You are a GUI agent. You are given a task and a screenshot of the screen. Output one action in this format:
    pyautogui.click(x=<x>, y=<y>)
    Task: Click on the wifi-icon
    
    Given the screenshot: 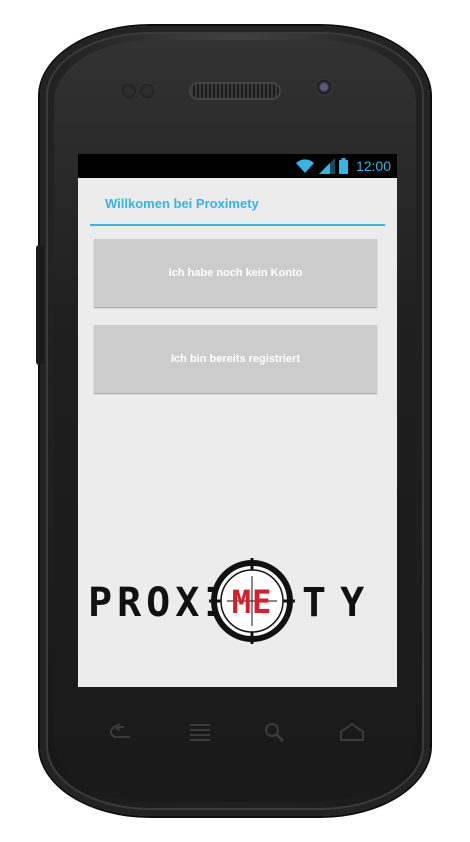 What is the action you would take?
    pyautogui.click(x=304, y=166)
    